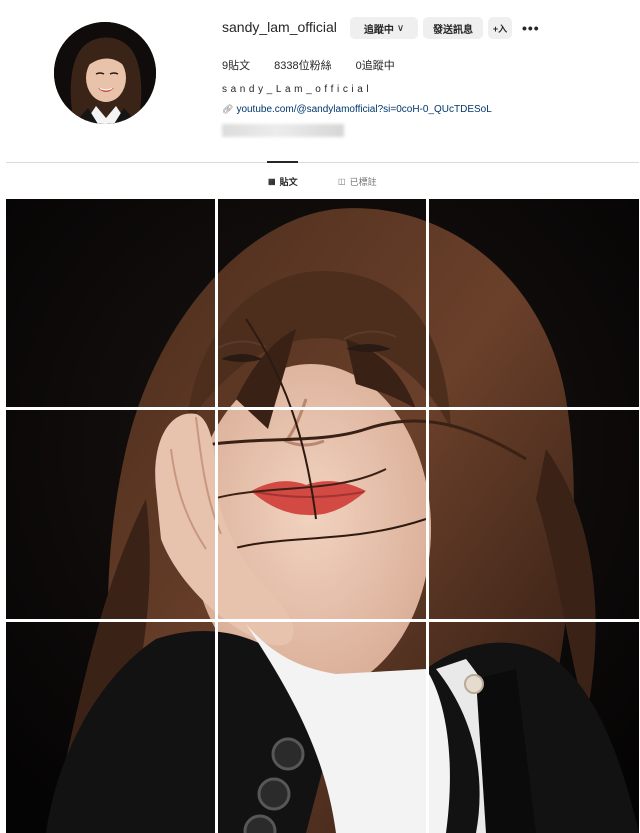  I want to click on add-user-button: +入, so click(500, 28).